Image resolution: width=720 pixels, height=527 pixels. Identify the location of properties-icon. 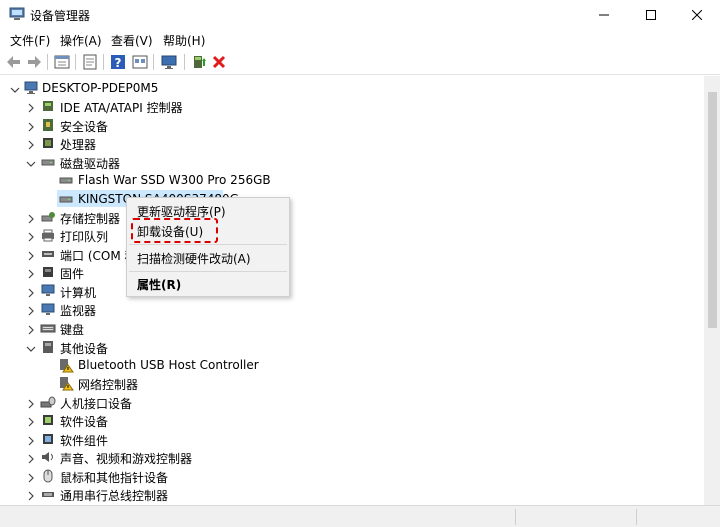
(62, 62).